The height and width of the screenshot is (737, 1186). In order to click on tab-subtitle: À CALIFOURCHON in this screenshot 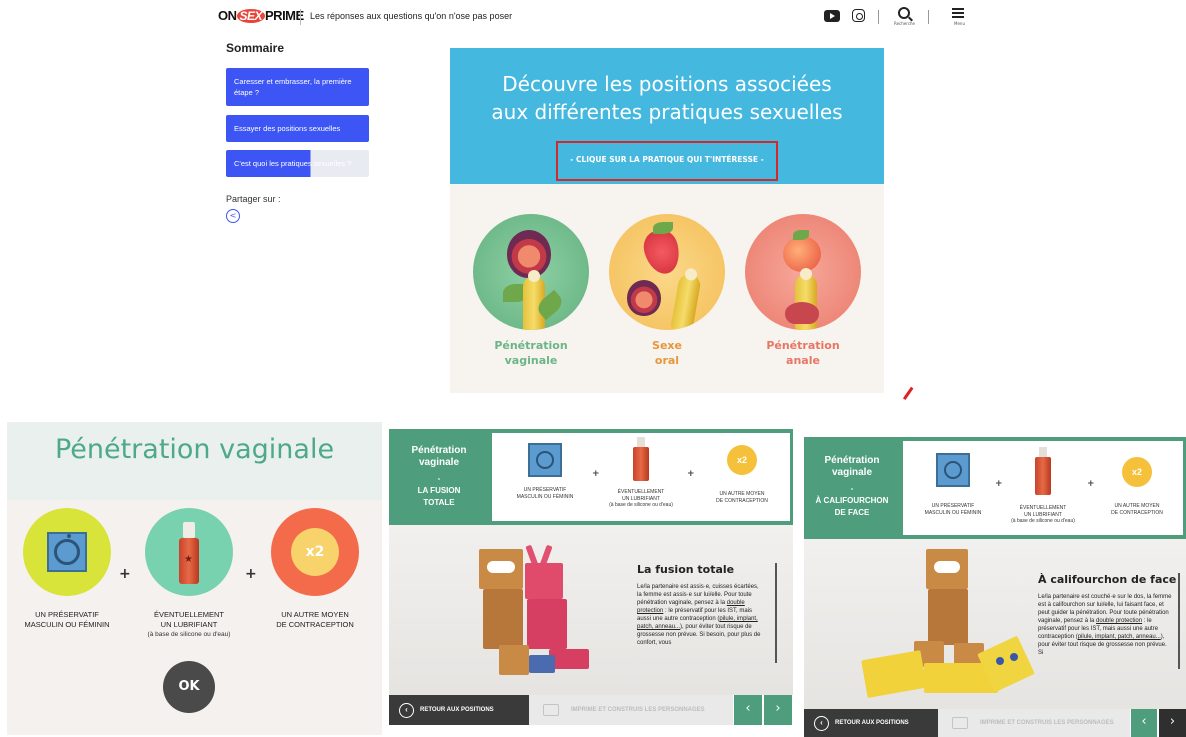, I will do `click(852, 500)`.